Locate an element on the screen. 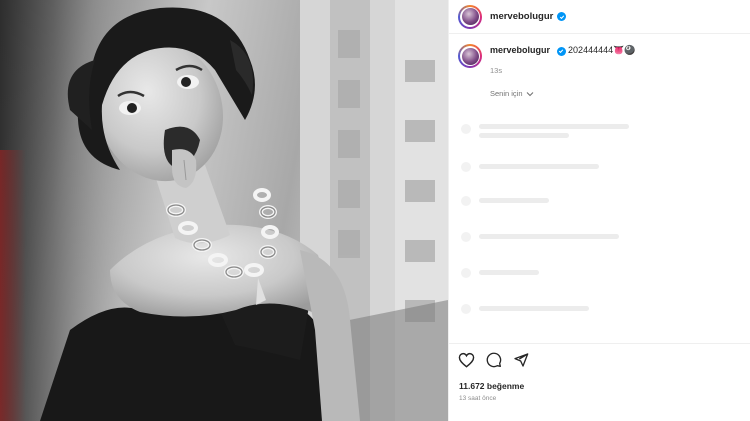 The height and width of the screenshot is (421, 750). caption-avatar is located at coordinates (470, 56).